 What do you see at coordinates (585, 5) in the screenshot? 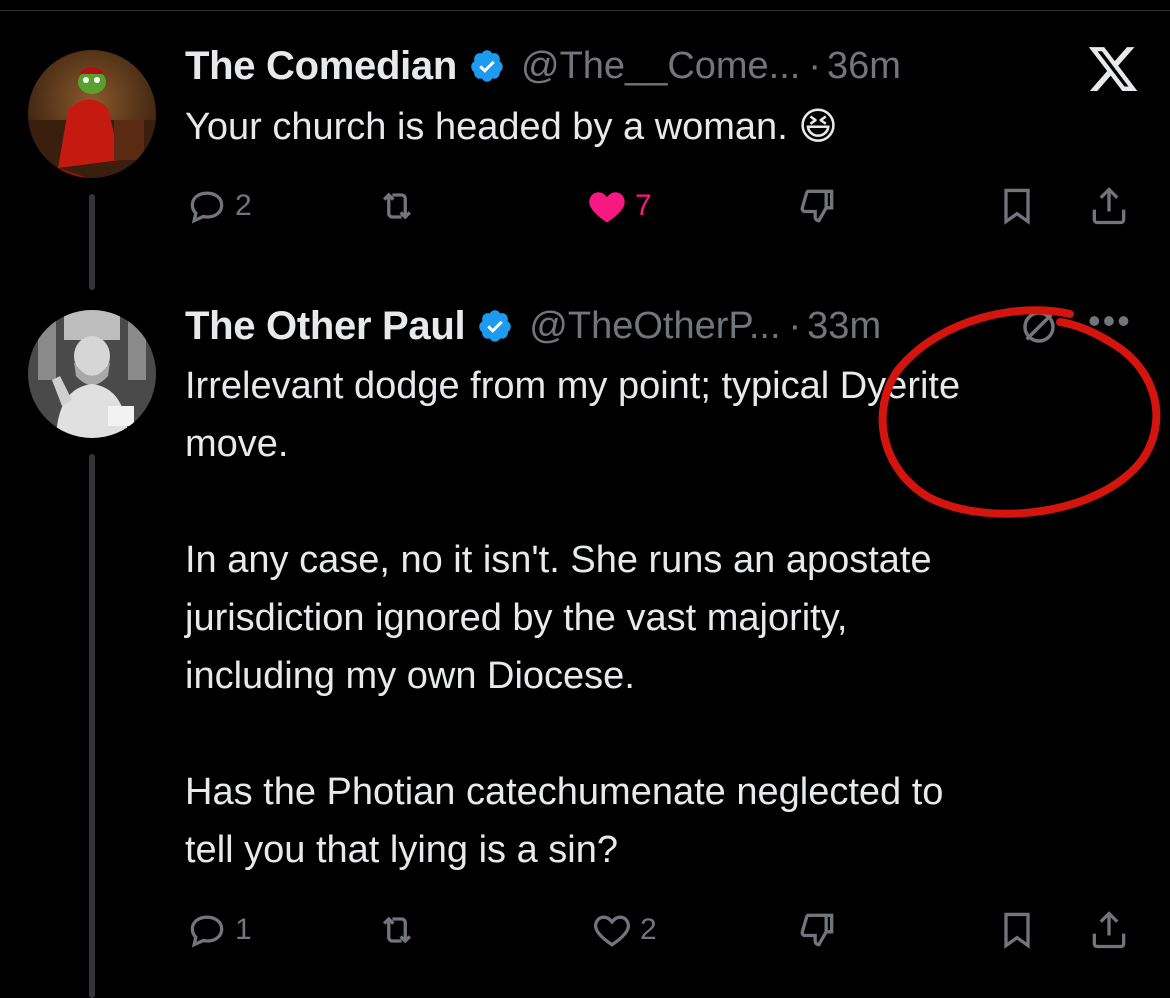
I see `top-divider` at bounding box center [585, 5].